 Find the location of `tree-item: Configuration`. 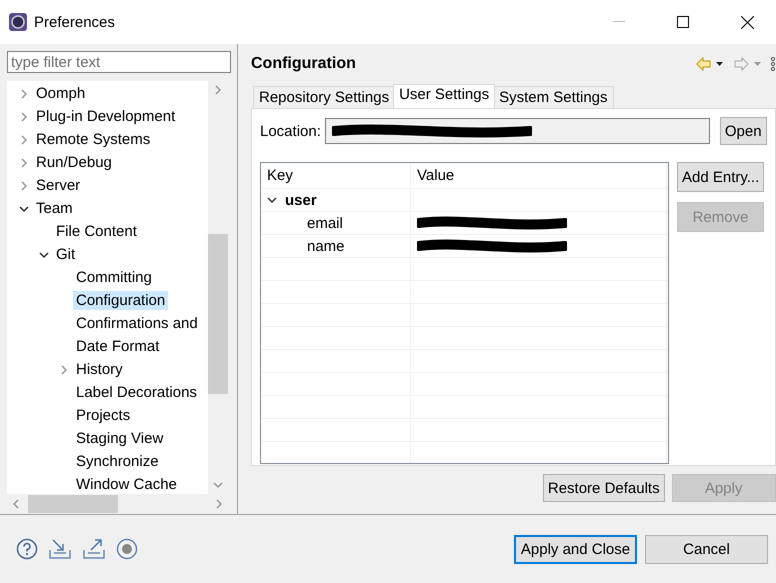

tree-item: Configuration is located at coordinates (120, 300).